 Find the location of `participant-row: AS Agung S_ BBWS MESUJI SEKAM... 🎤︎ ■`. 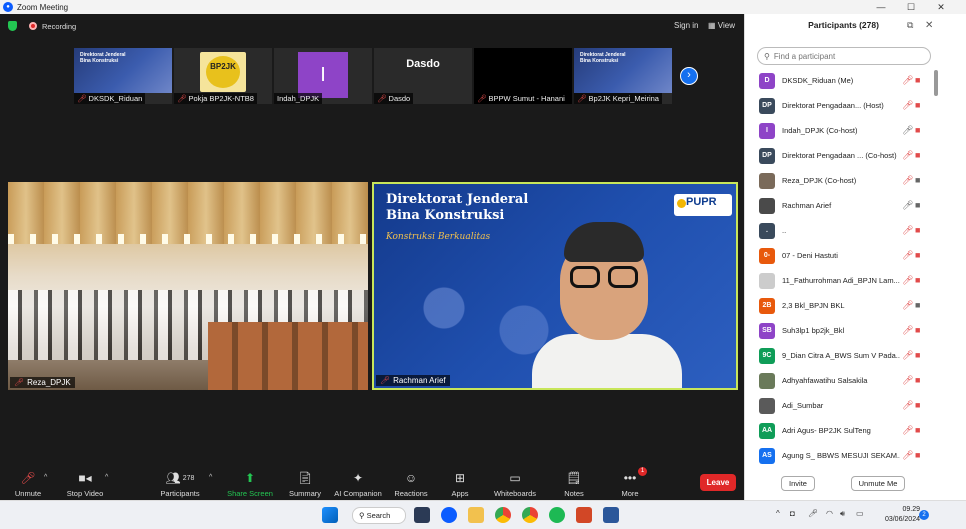

participant-row: AS Agung S_ BBWS MESUJI SEKAM... 🎤︎ ■ is located at coordinates (840, 456).